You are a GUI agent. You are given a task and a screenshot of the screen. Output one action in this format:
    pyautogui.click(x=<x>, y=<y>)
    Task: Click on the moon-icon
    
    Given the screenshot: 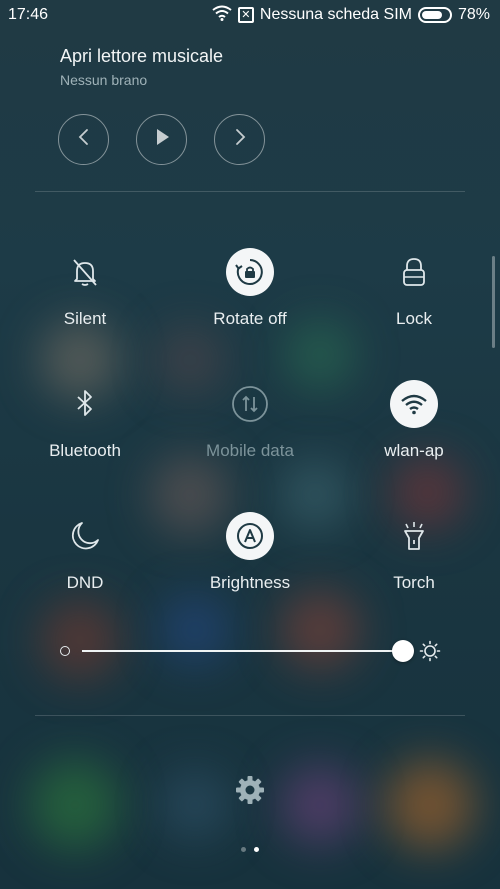 What is the action you would take?
    pyautogui.click(x=85, y=536)
    